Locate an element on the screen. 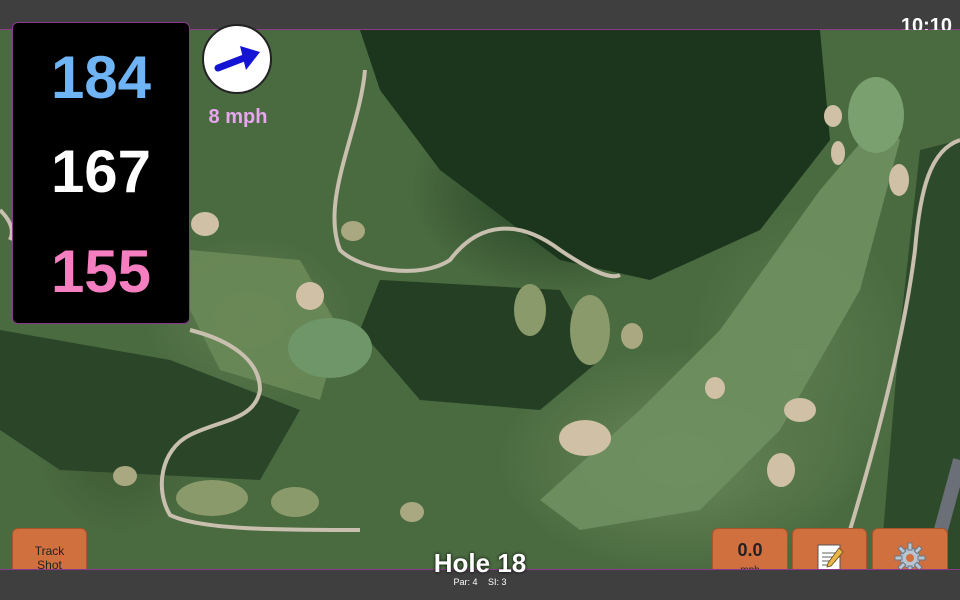 This screenshot has height=600, width=960. middle-distance: 167 is located at coordinates (101, 171).